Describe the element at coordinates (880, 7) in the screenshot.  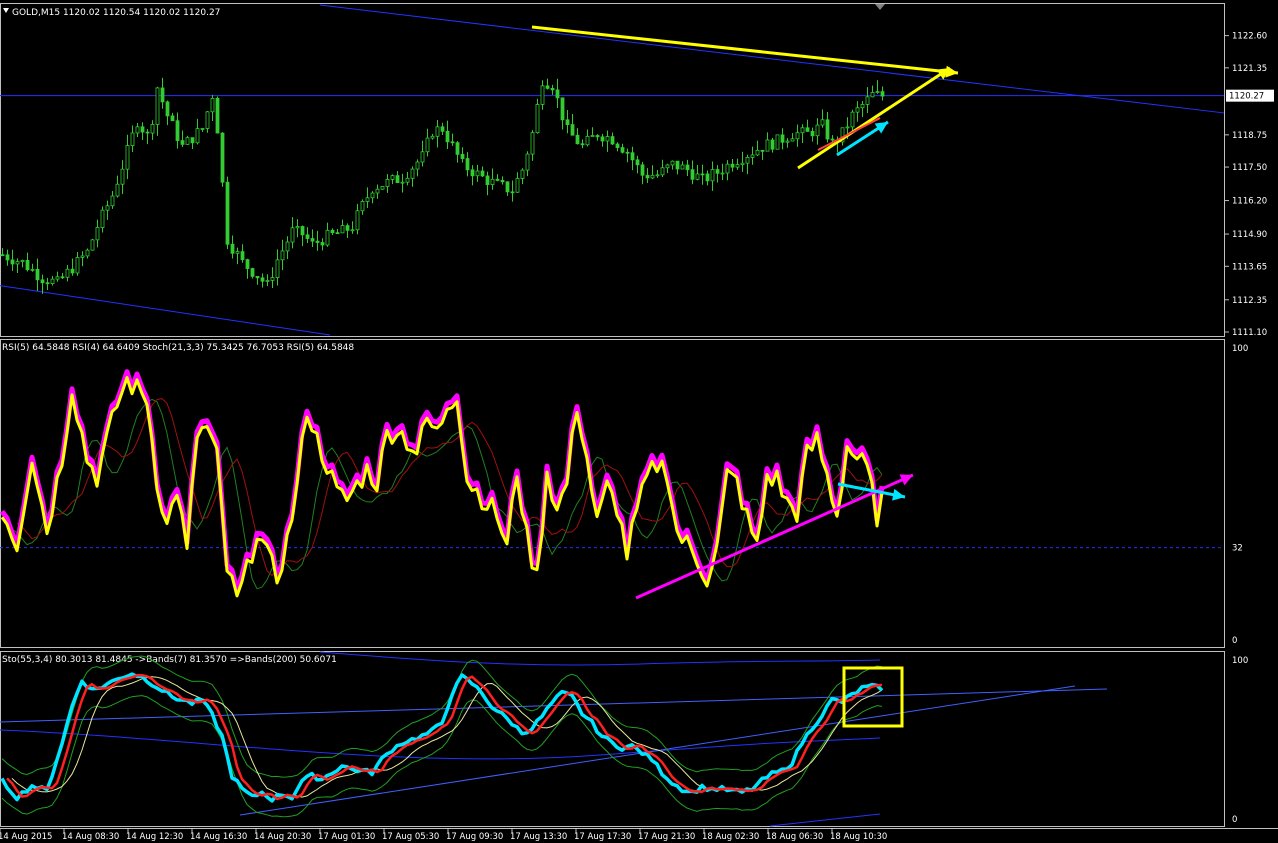
I see `shift-marker-icon` at that location.